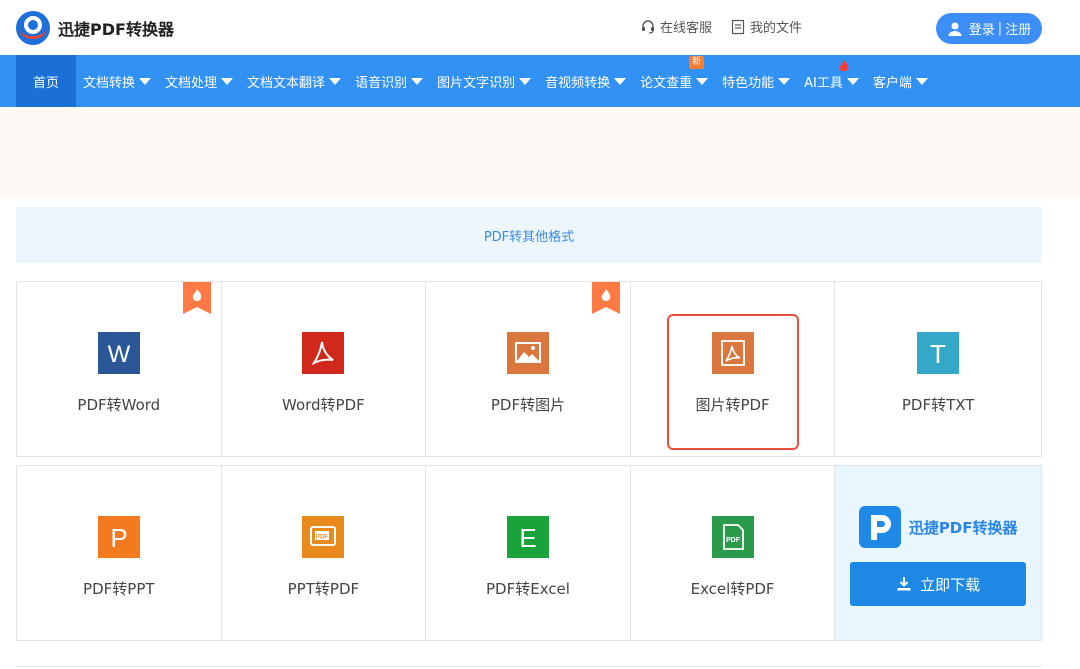  I want to click on download-label: 立即下载, so click(950, 584).